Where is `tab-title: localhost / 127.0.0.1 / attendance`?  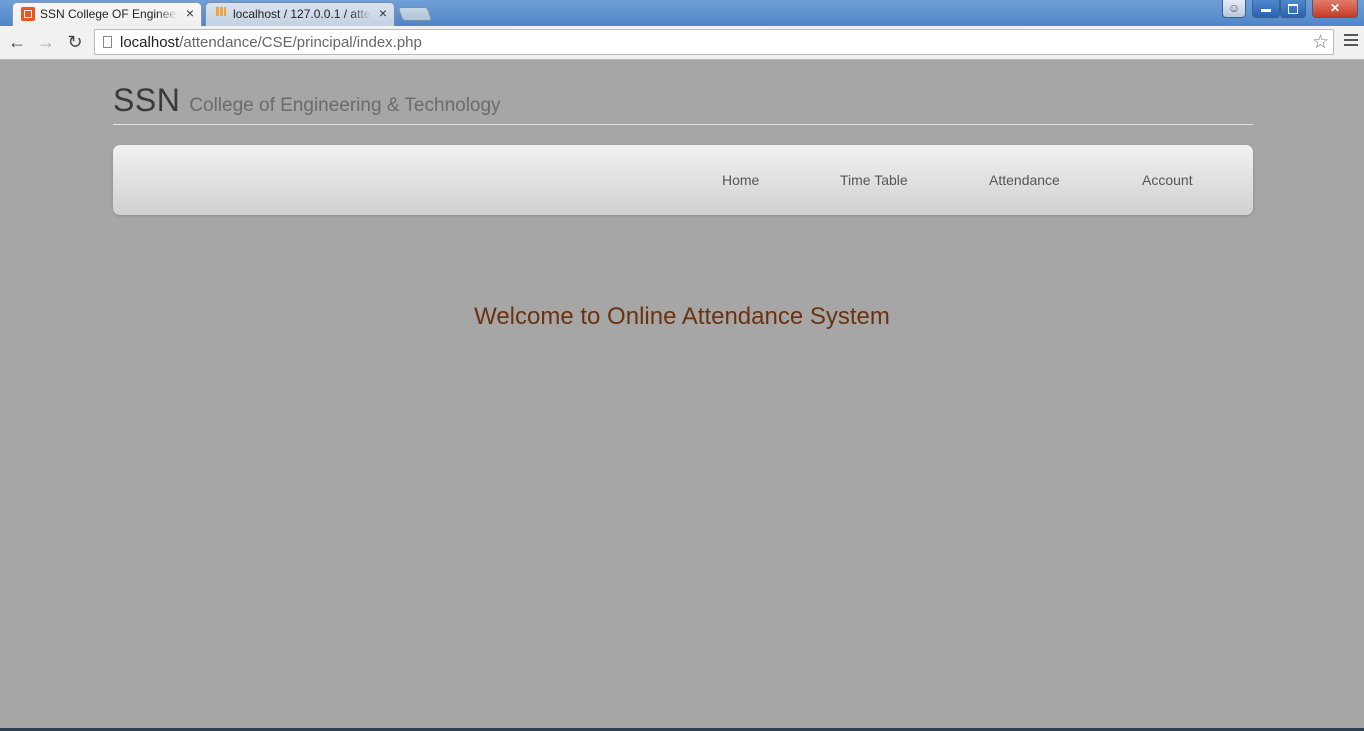 tab-title: localhost / 127.0.0.1 / attendance is located at coordinates (302, 14).